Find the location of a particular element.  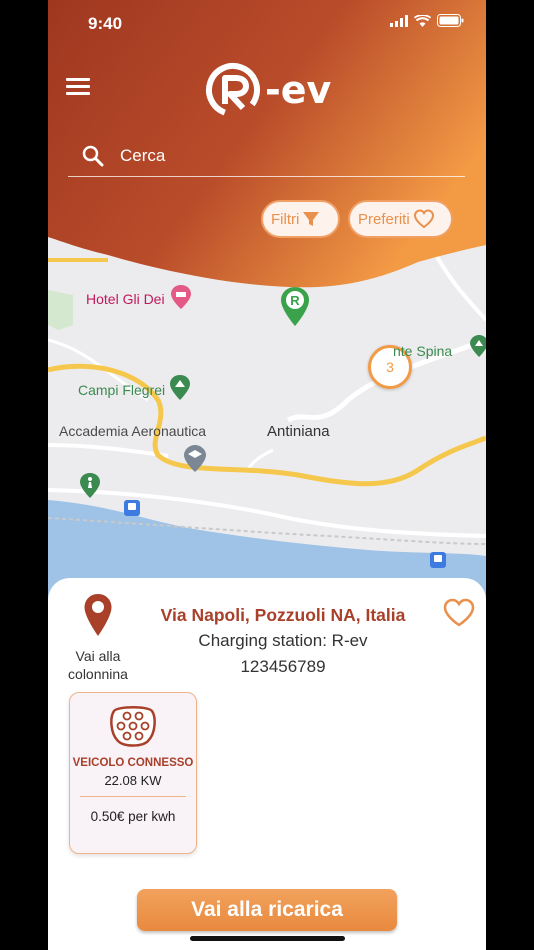

poi-label-monte-spina: nte Spina is located at coordinates (423, 351).